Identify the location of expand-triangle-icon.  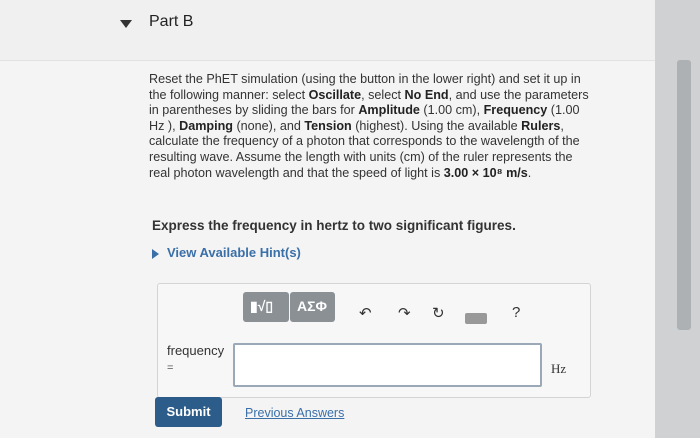
(155, 253).